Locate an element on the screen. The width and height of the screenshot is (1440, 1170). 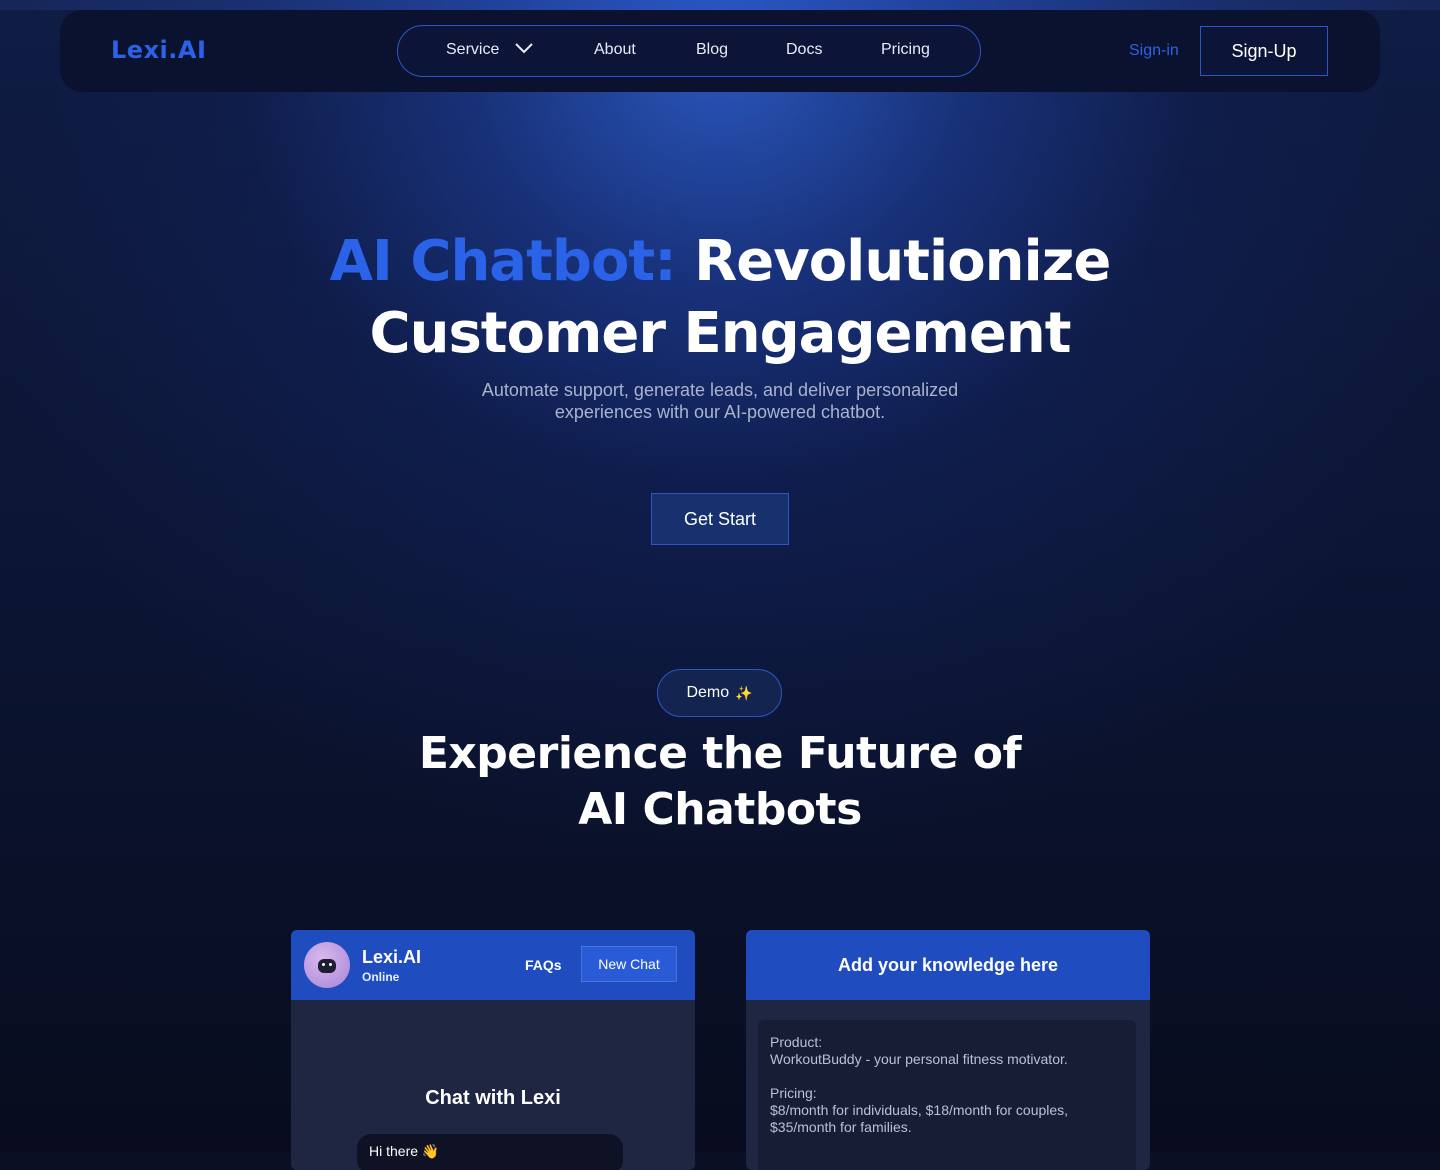
knowledge-line: Pricing: is located at coordinates (793, 1093).